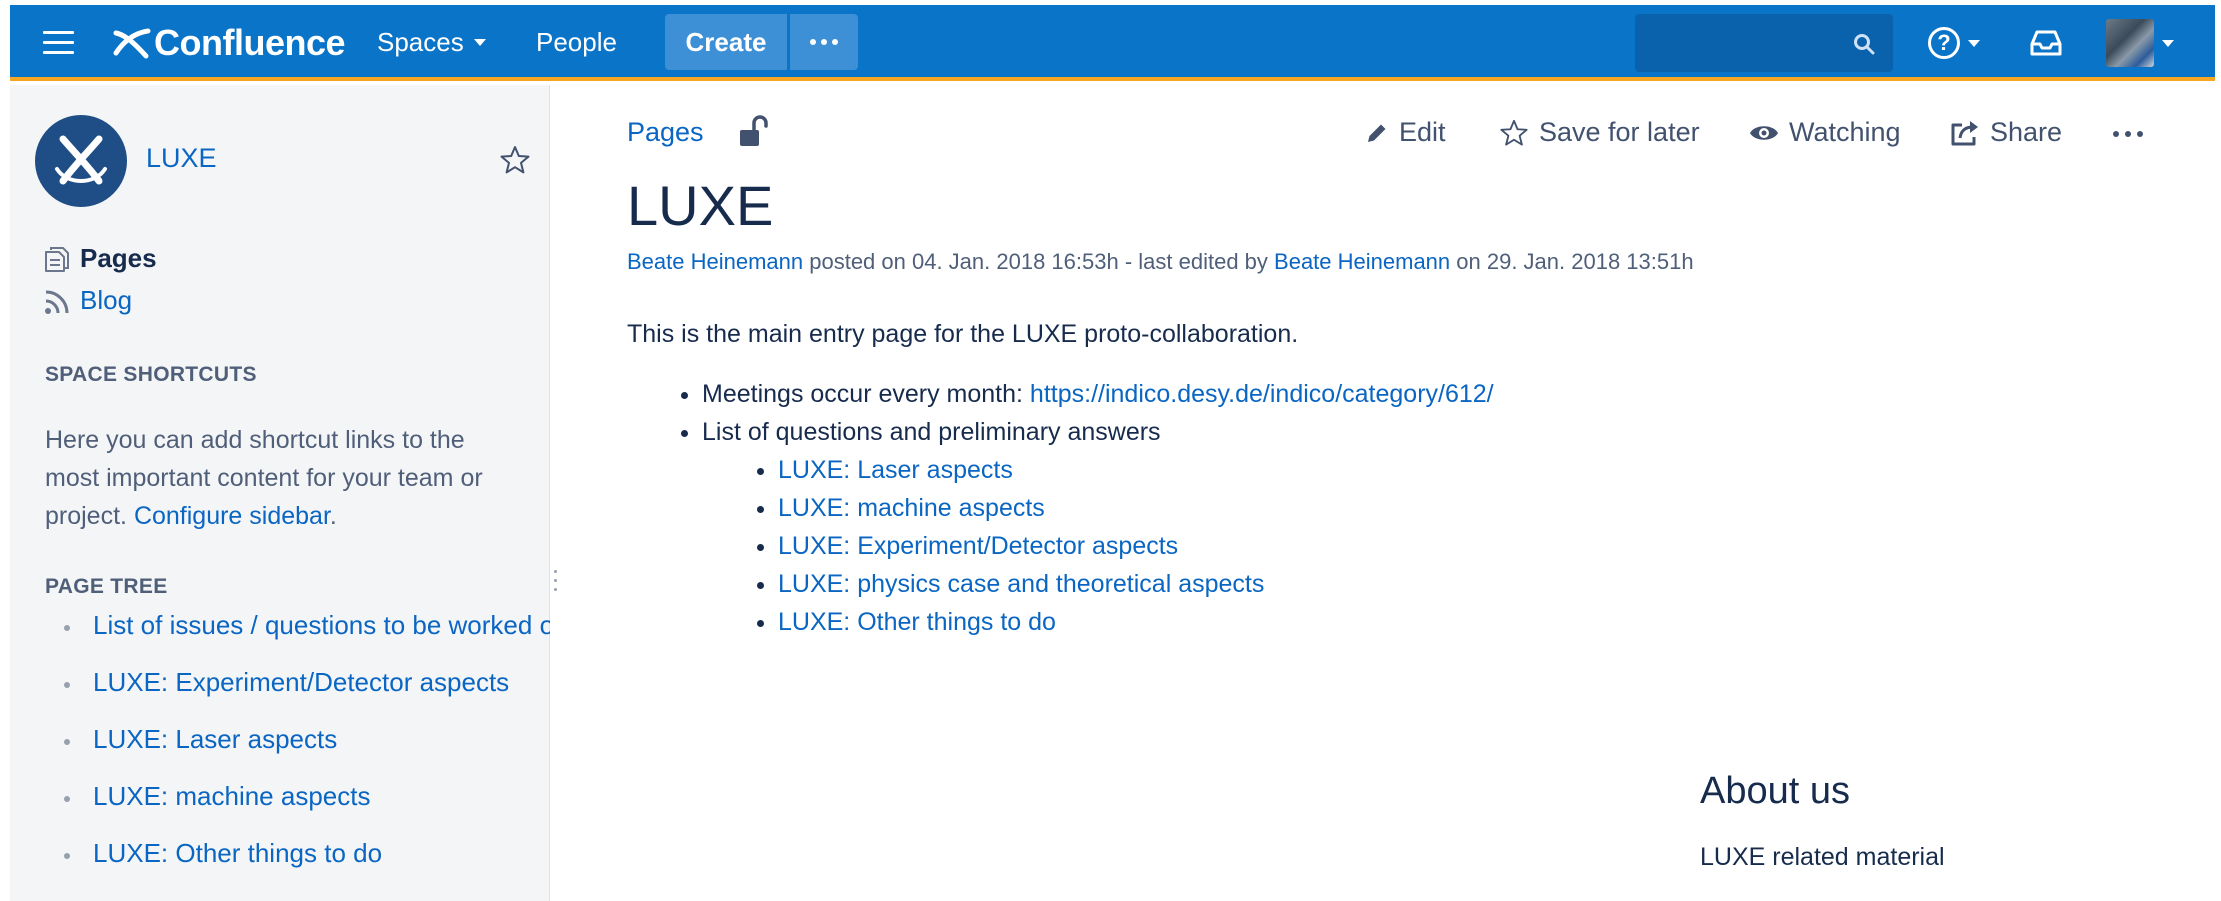 This screenshot has height=901, width=2221. I want to click on space-logo, so click(81, 161).